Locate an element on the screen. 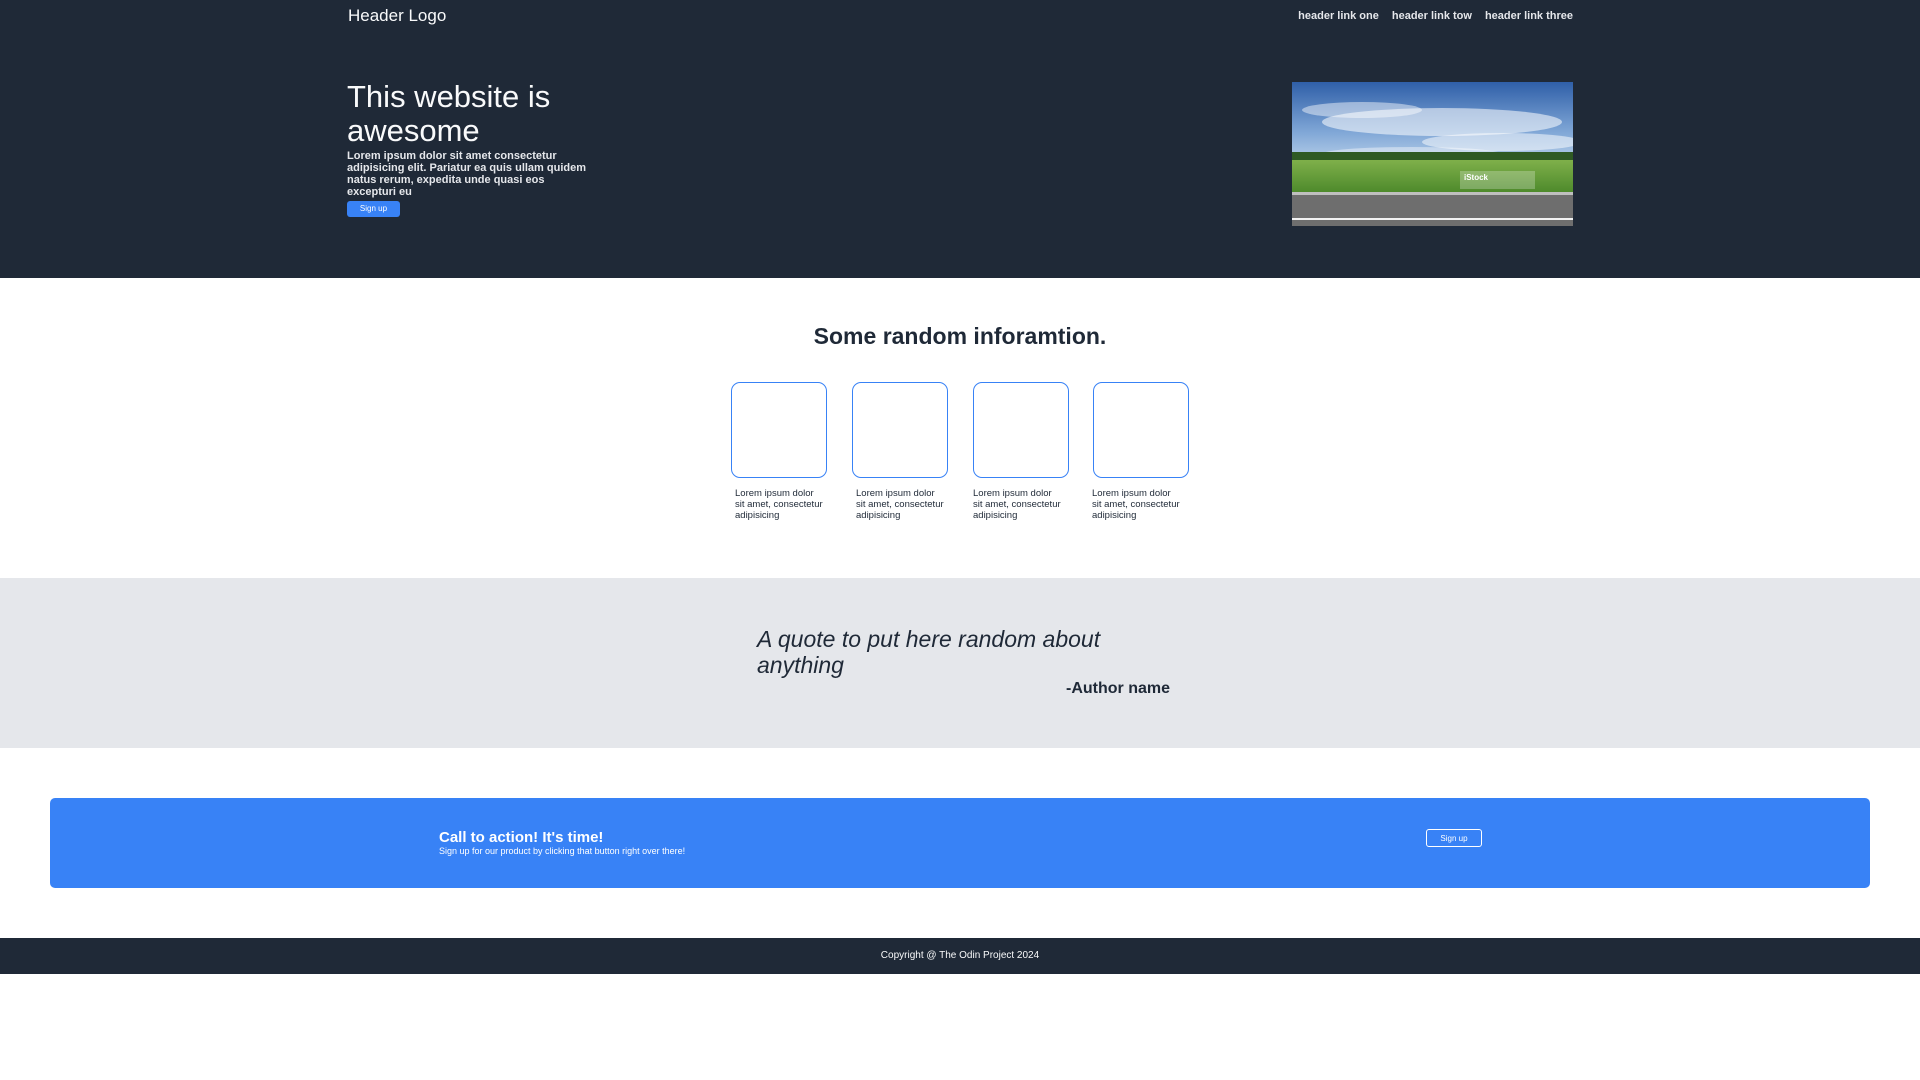 This screenshot has height=1080, width=1920. header-link-three: header link three is located at coordinates (1529, 16).